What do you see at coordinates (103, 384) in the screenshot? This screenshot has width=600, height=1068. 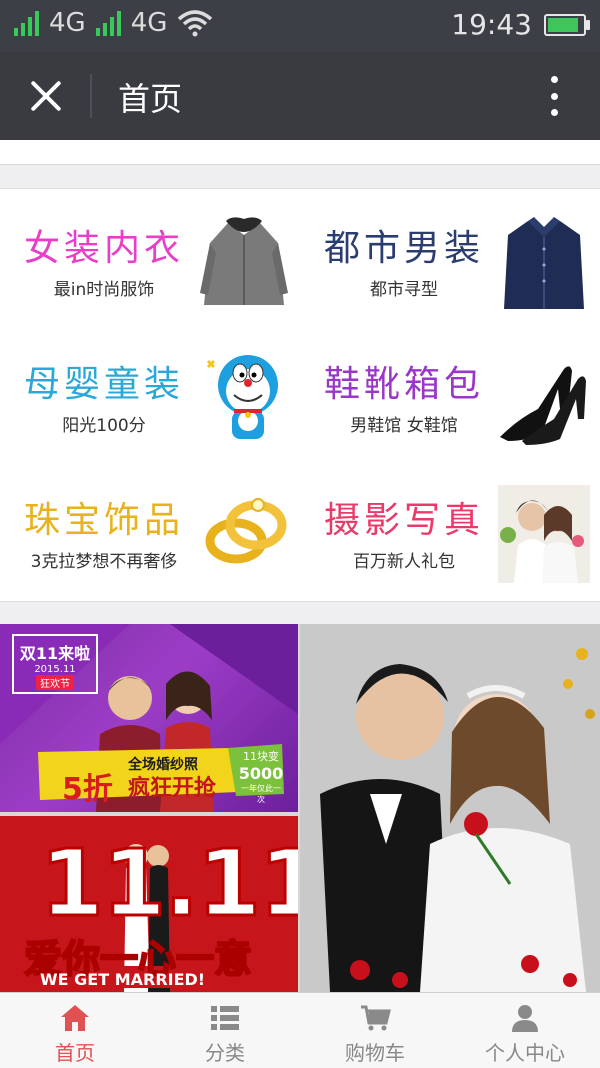 I see `category-title: 母婴童装` at bounding box center [103, 384].